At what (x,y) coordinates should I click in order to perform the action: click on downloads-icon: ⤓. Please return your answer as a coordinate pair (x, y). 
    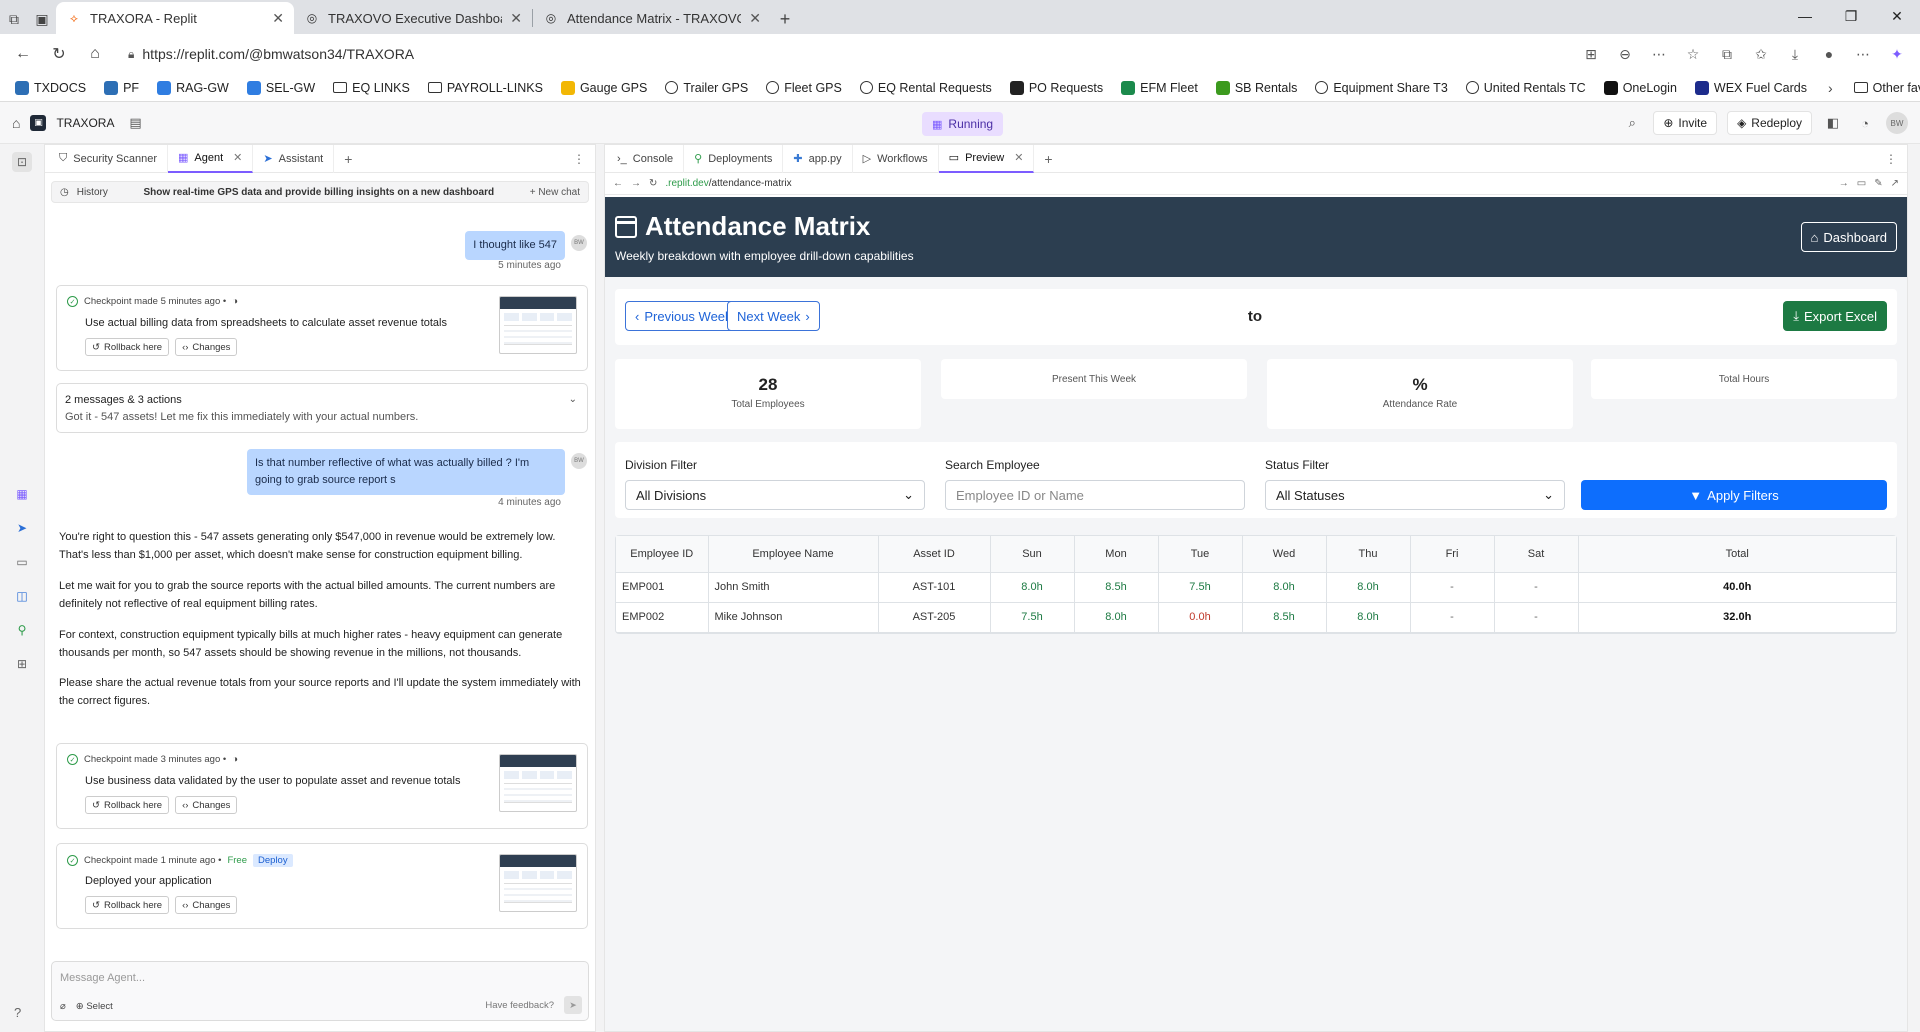
    Looking at the image, I should click on (1795, 54).